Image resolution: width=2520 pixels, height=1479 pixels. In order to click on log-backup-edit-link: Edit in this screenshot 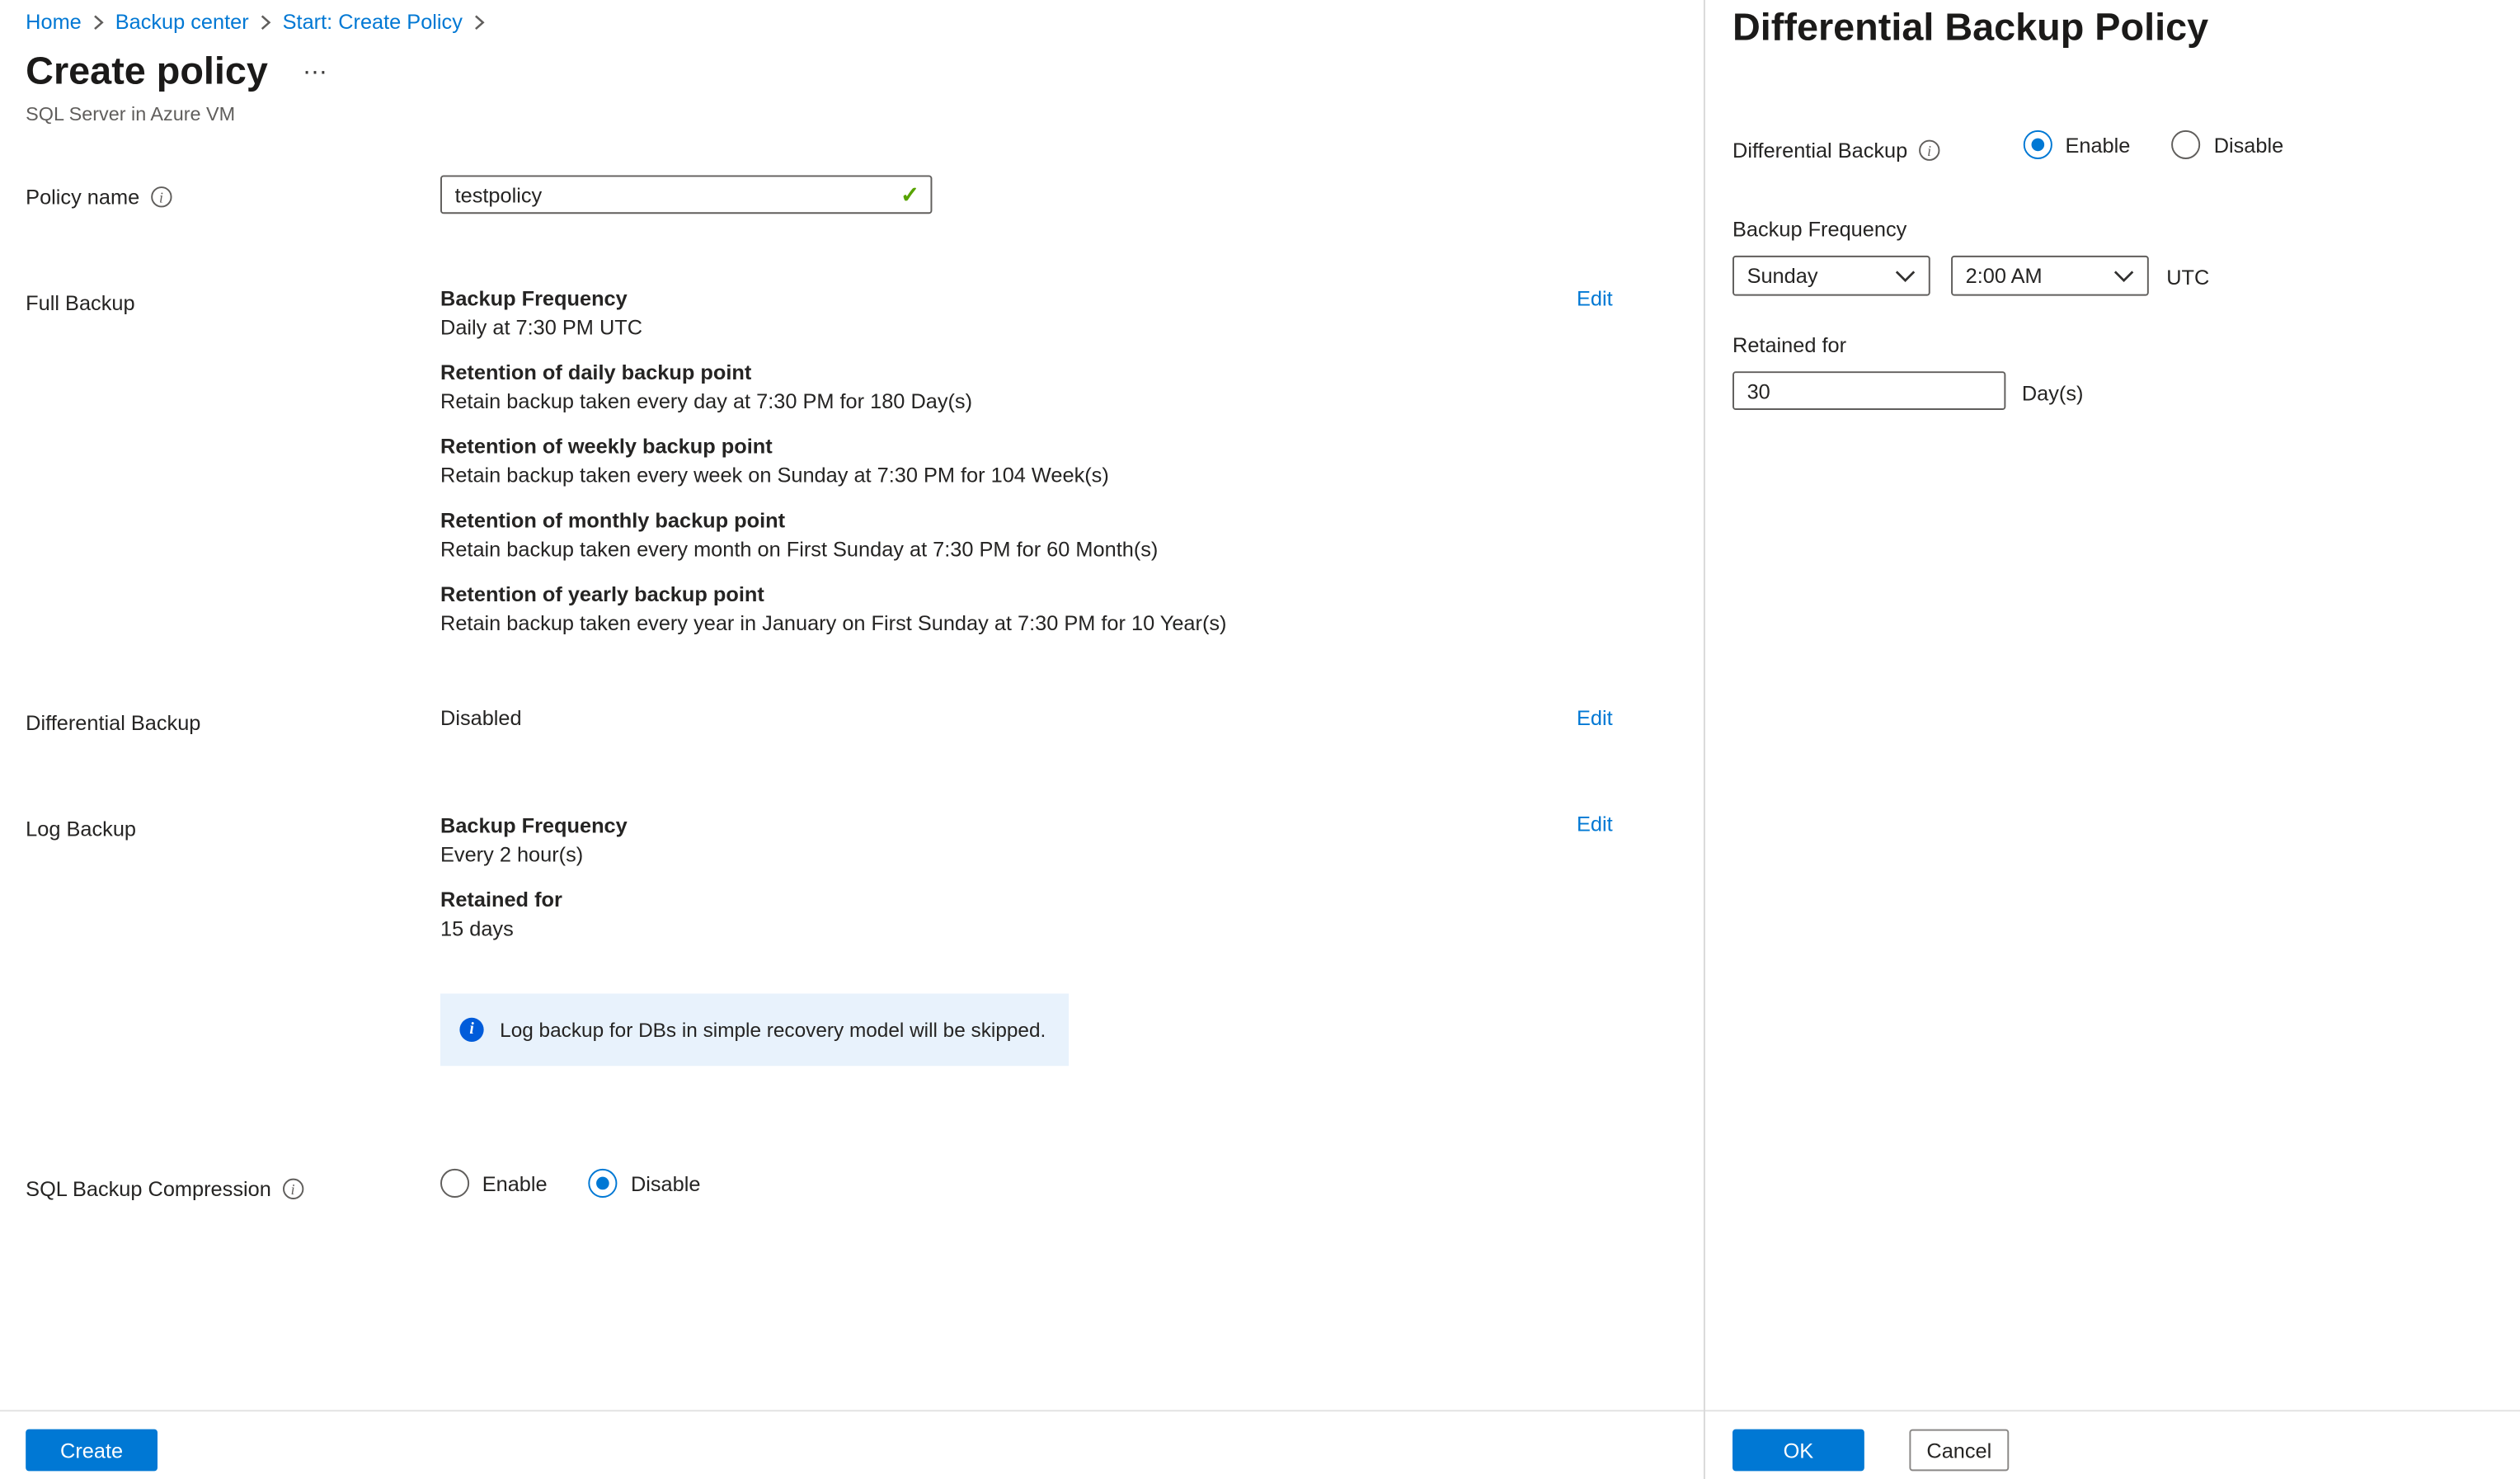, I will do `click(1595, 824)`.